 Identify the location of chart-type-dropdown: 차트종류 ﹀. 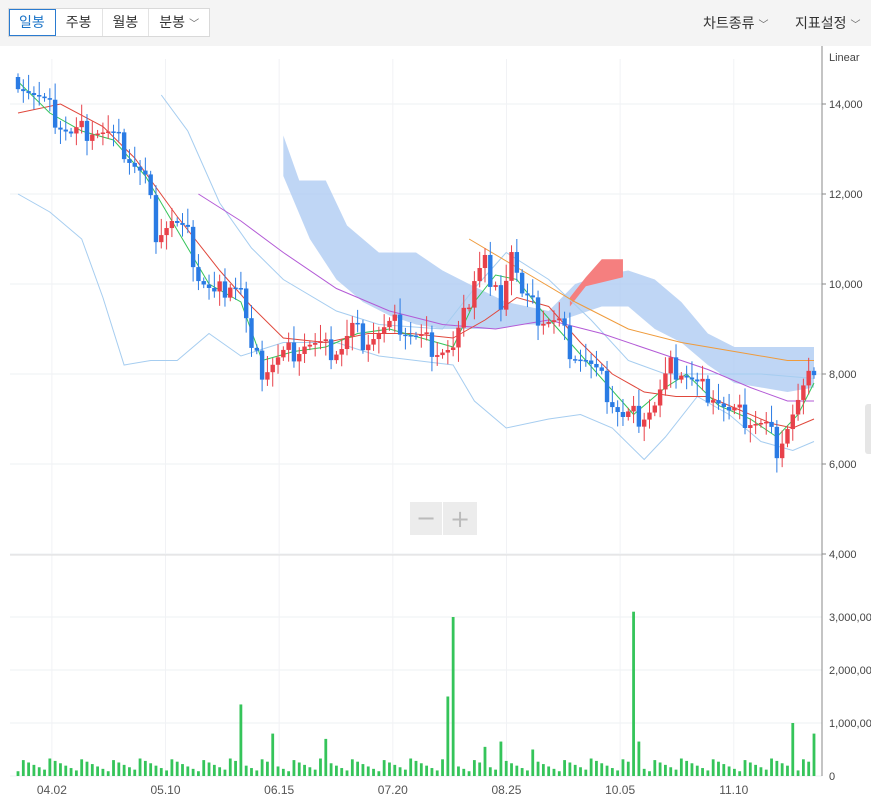
(736, 23).